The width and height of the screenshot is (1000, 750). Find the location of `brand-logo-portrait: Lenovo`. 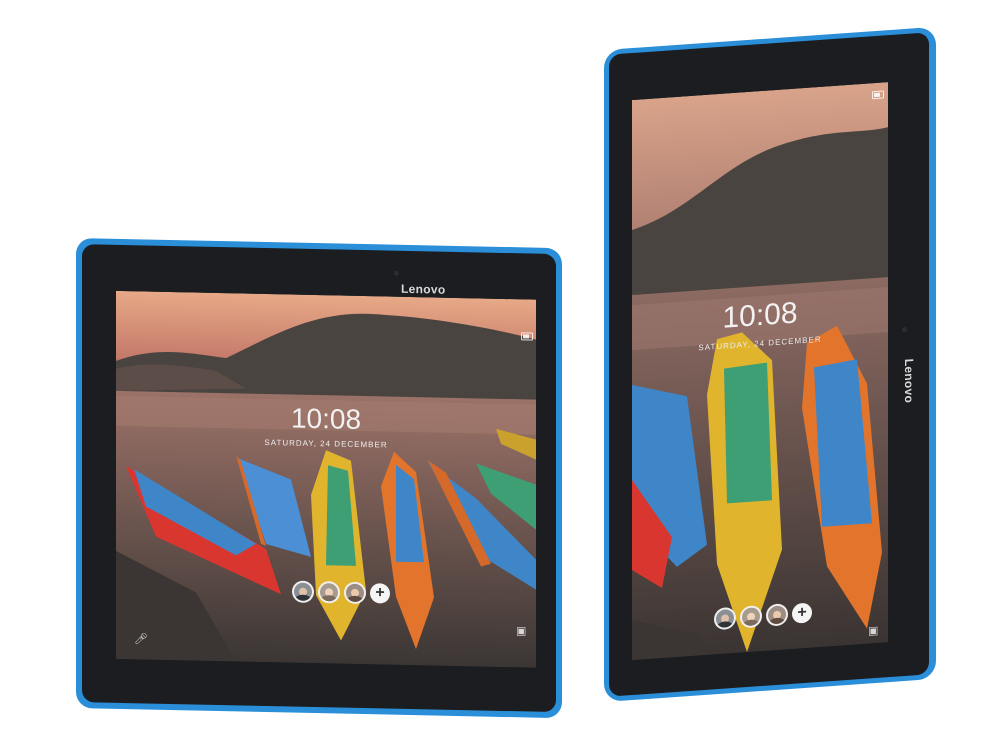

brand-logo-portrait: Lenovo is located at coordinates (909, 381).